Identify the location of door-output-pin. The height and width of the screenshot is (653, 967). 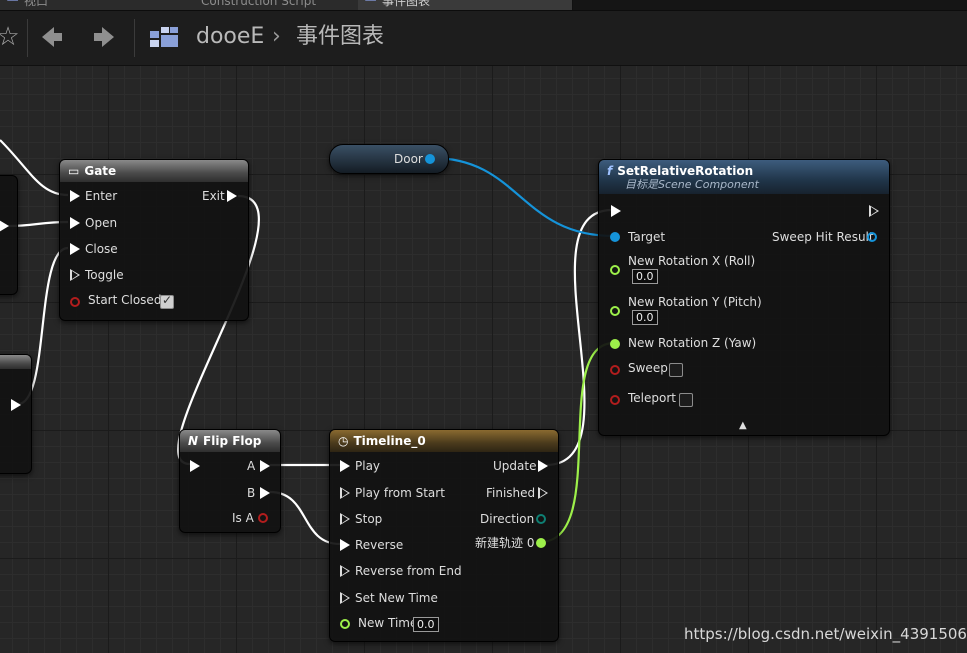
(430, 159).